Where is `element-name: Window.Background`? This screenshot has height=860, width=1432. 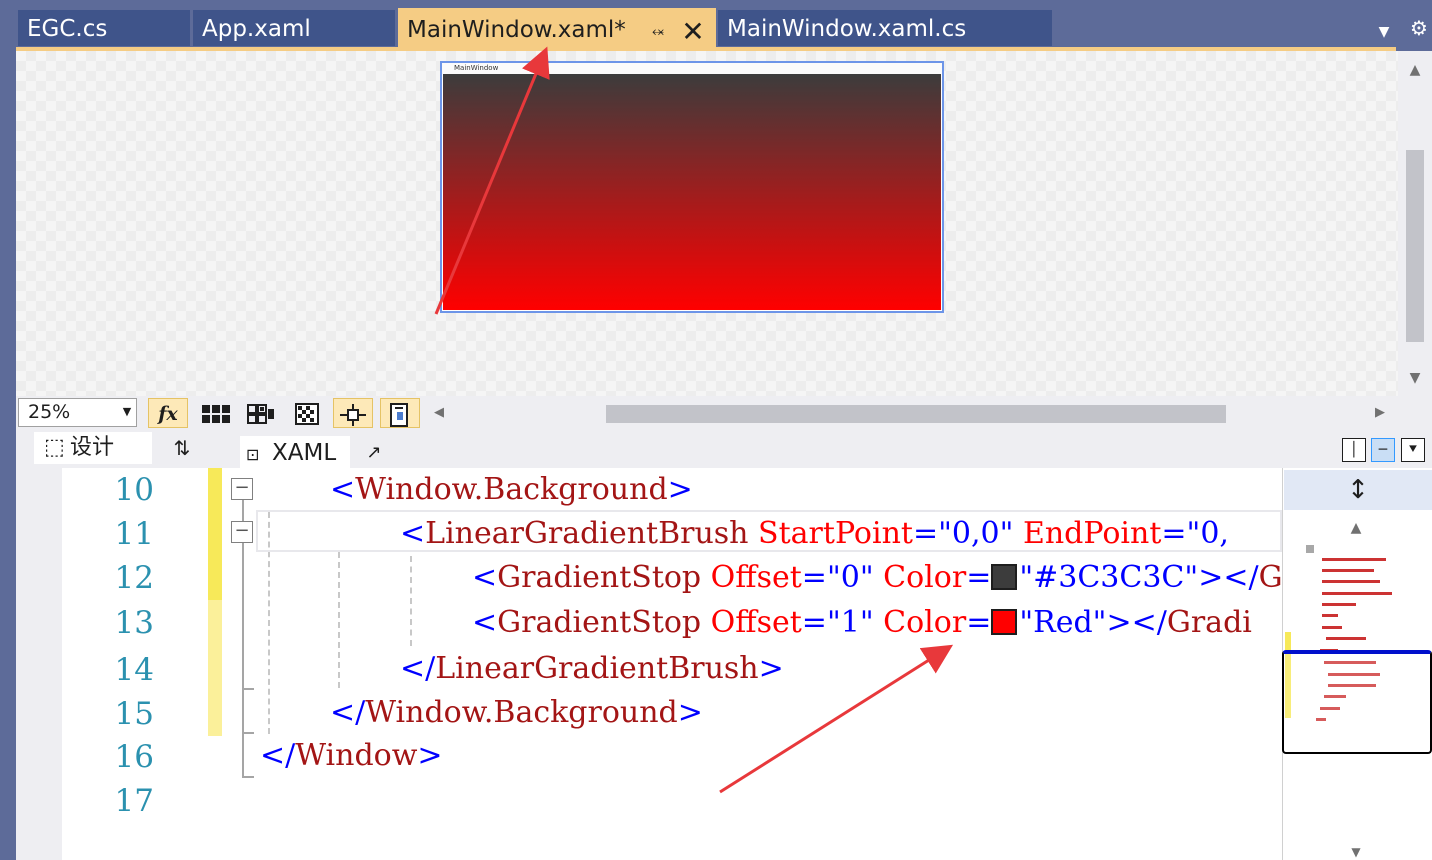 element-name: Window.Background is located at coordinates (511, 489).